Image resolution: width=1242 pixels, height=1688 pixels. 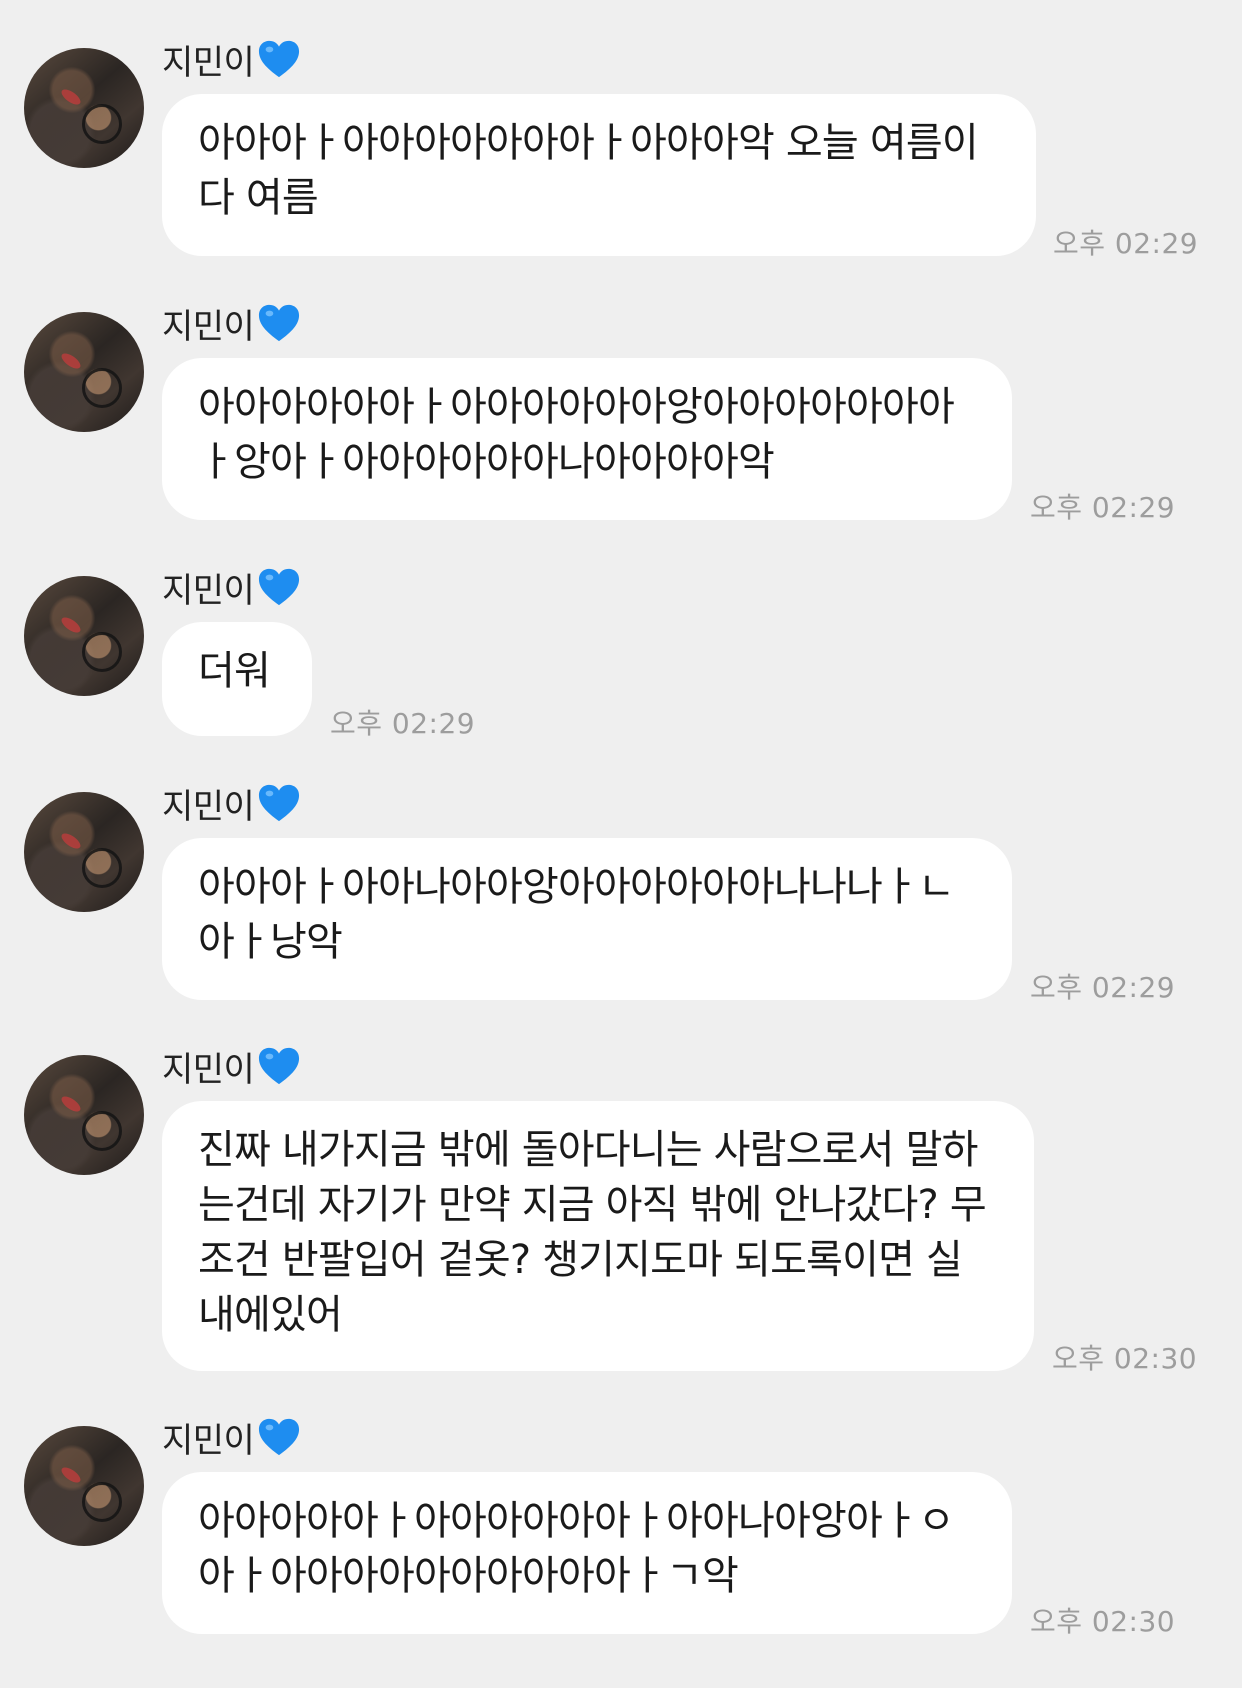 I want to click on message-text: 아아아아아ㅏ아아아아아아ㅏ아아나아앙아ㅏㅇ아ㅏ아아아아아아아아아아ㅏㄱ악, so click(x=576, y=1548).